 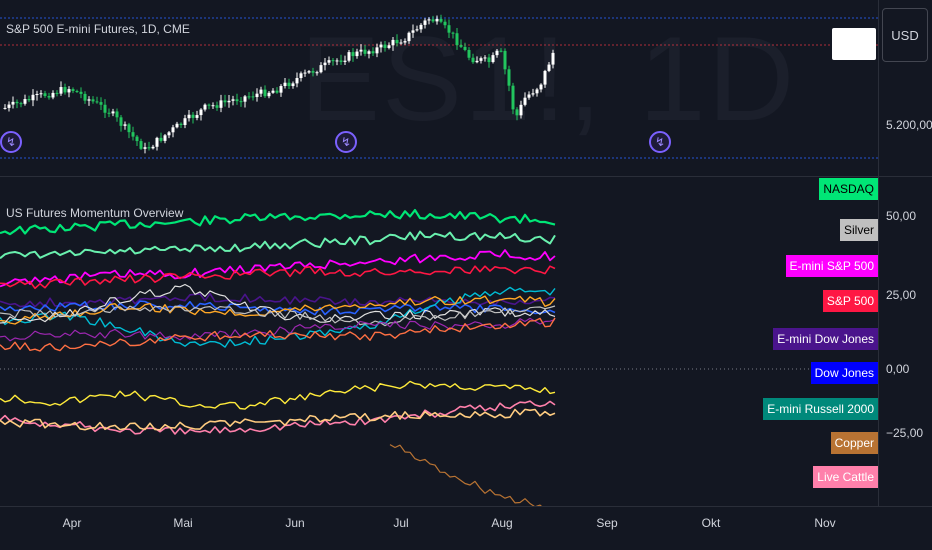 I want to click on legend-copper: Copper, so click(x=854, y=443).